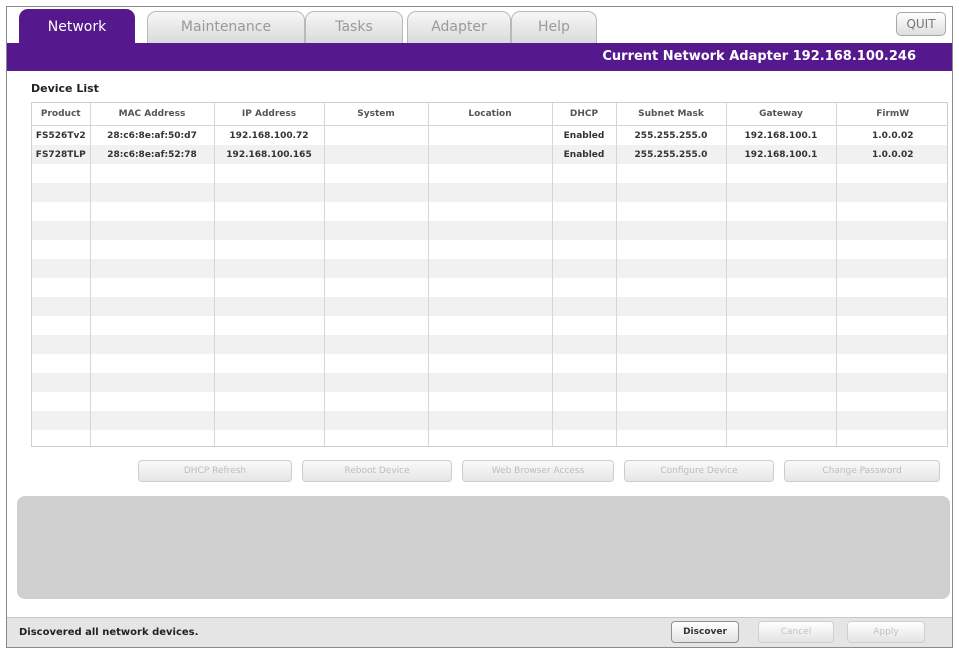 This screenshot has width=959, height=654. I want to click on column-header-system: System, so click(376, 114).